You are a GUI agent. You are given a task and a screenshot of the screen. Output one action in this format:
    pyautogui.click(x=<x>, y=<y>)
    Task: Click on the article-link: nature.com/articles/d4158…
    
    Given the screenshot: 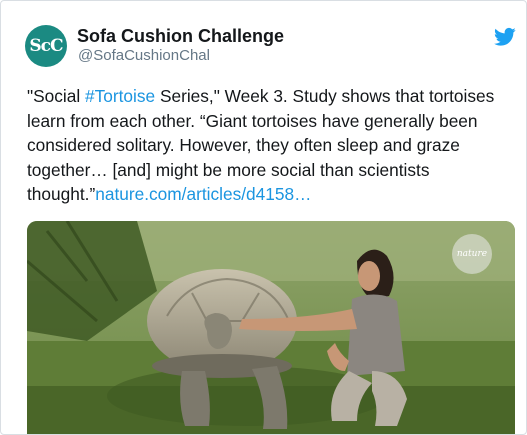 What is the action you would take?
    pyautogui.click(x=203, y=194)
    